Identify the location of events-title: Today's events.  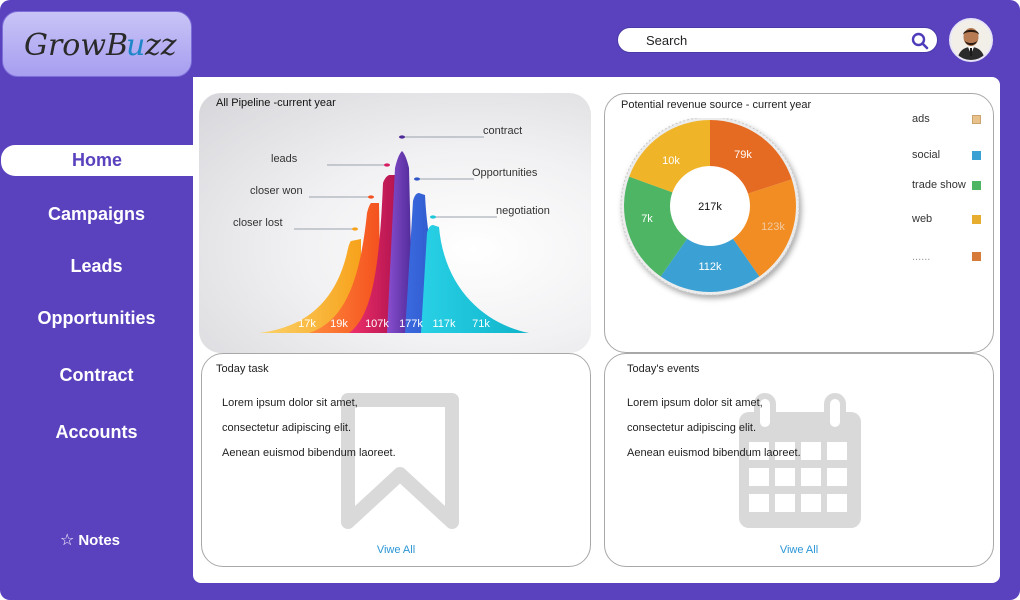
(663, 369).